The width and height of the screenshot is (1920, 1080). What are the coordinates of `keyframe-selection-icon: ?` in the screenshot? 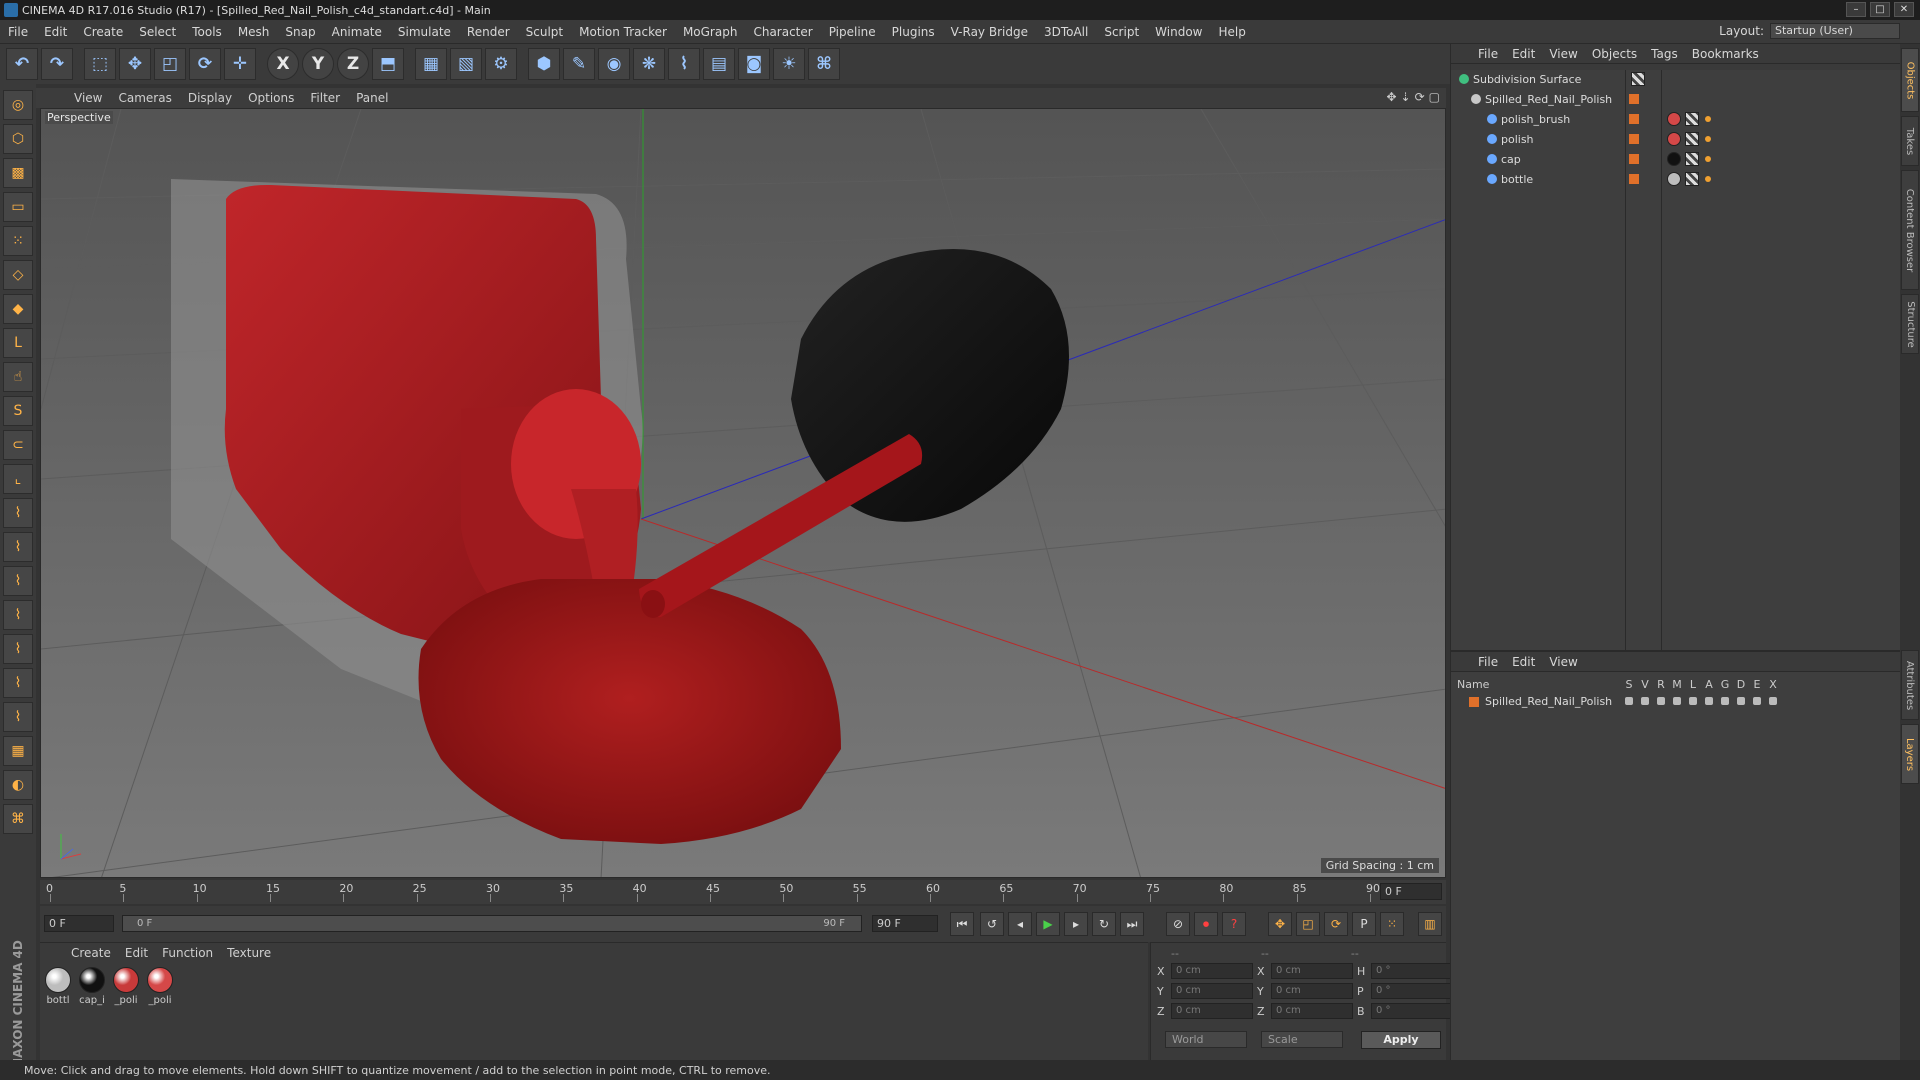 It's located at (1234, 924).